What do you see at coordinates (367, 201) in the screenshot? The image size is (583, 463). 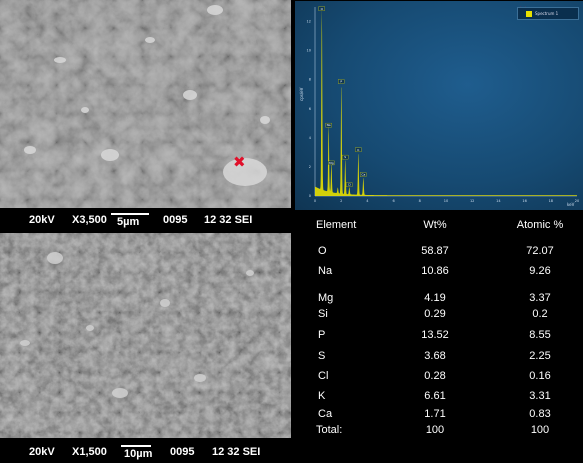 I see `x-tick-label: 4` at bounding box center [367, 201].